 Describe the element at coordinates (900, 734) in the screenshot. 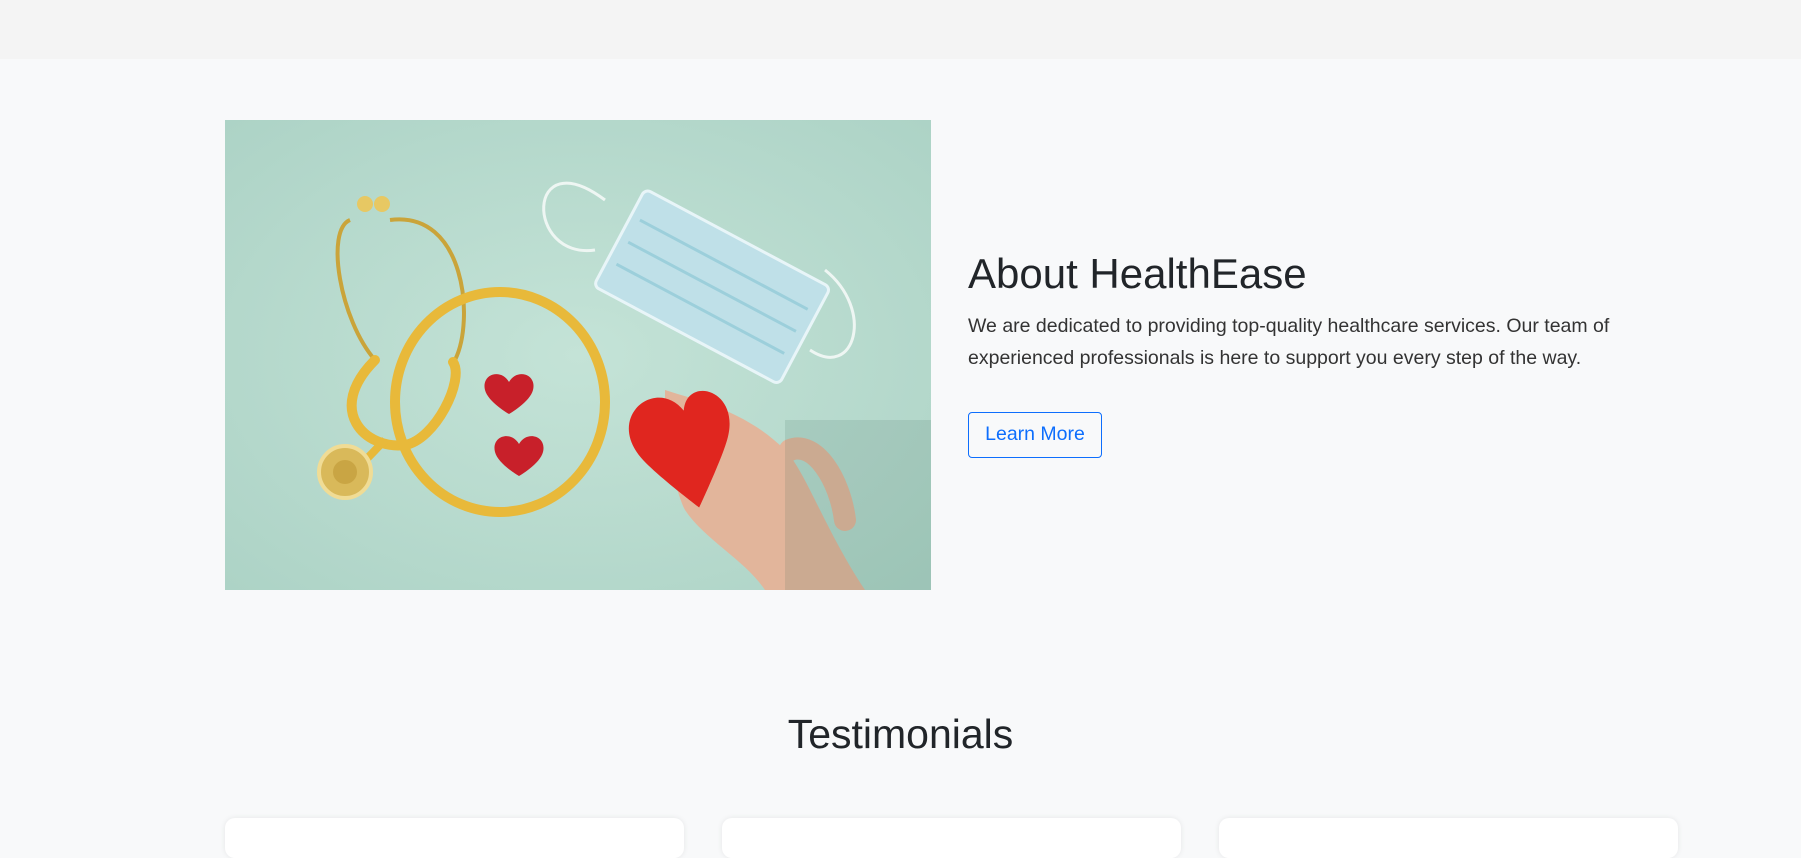

I see `testimonials-title: Testimonials` at that location.